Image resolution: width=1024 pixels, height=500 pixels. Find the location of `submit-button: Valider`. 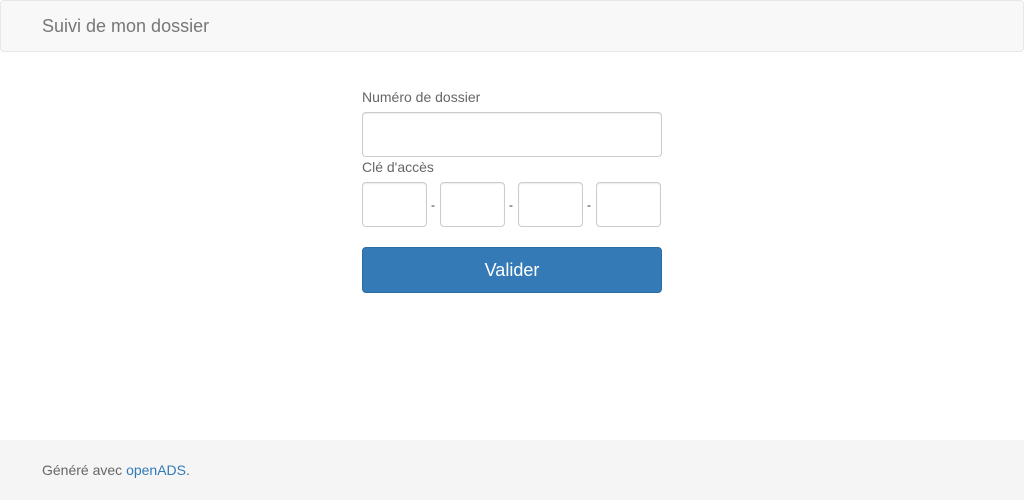

submit-button: Valider is located at coordinates (512, 270).